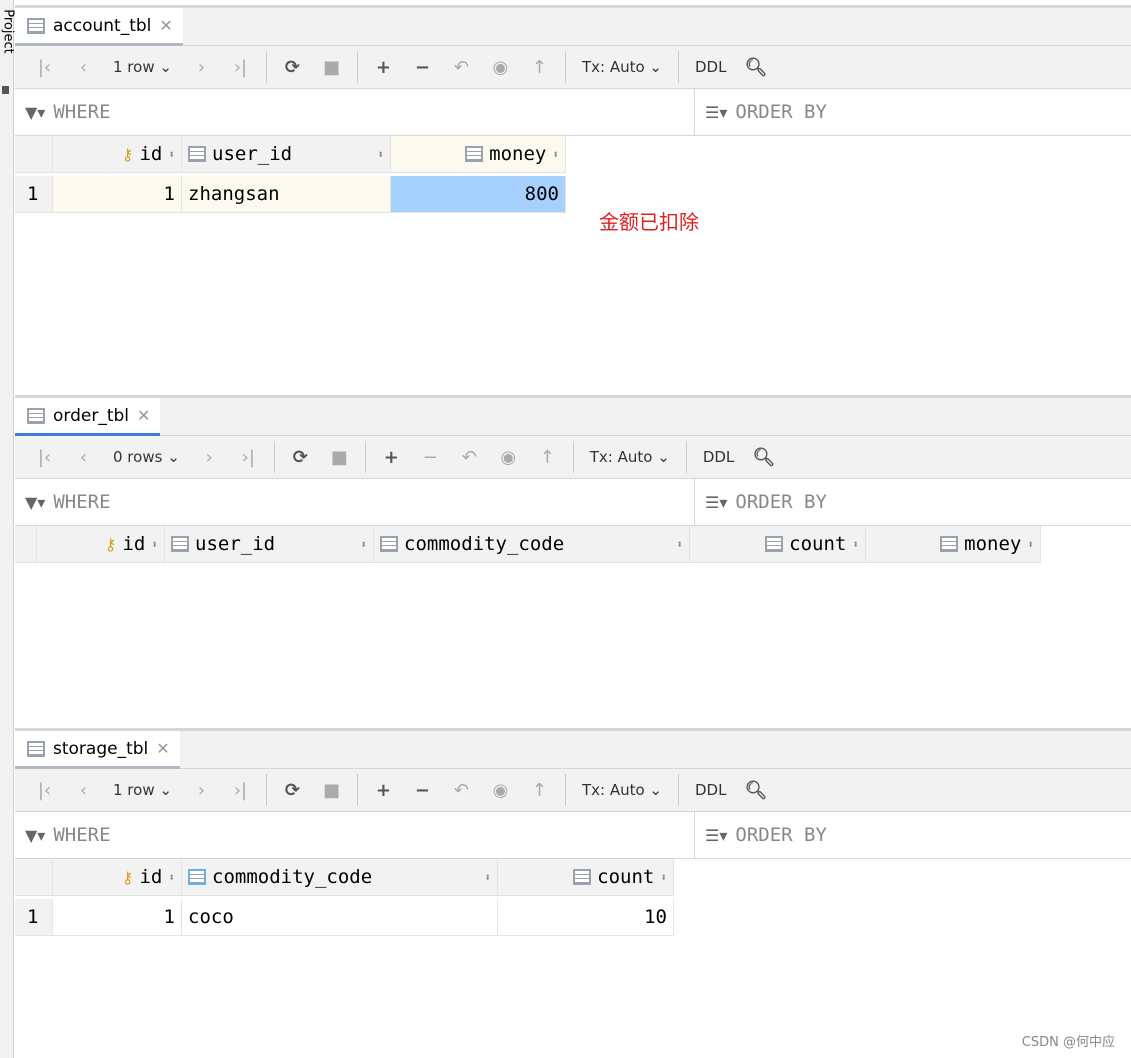  I want to click on column-icon, so click(474, 154).